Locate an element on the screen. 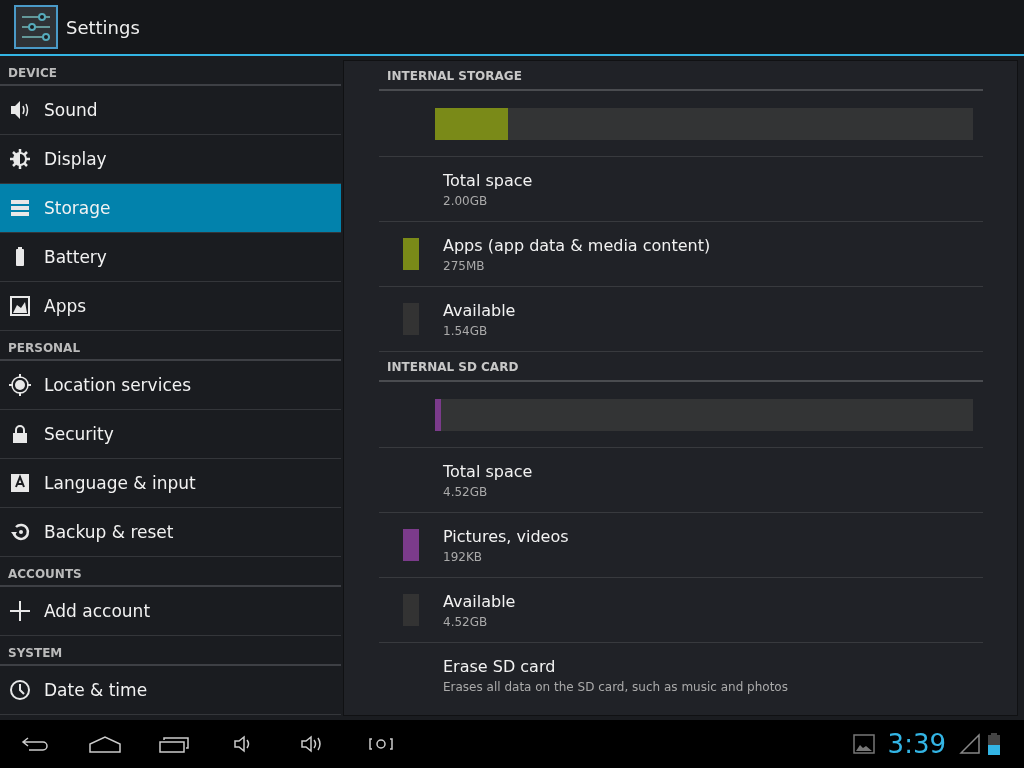  section-header: INTERNAL SD CARD is located at coordinates (681, 367).